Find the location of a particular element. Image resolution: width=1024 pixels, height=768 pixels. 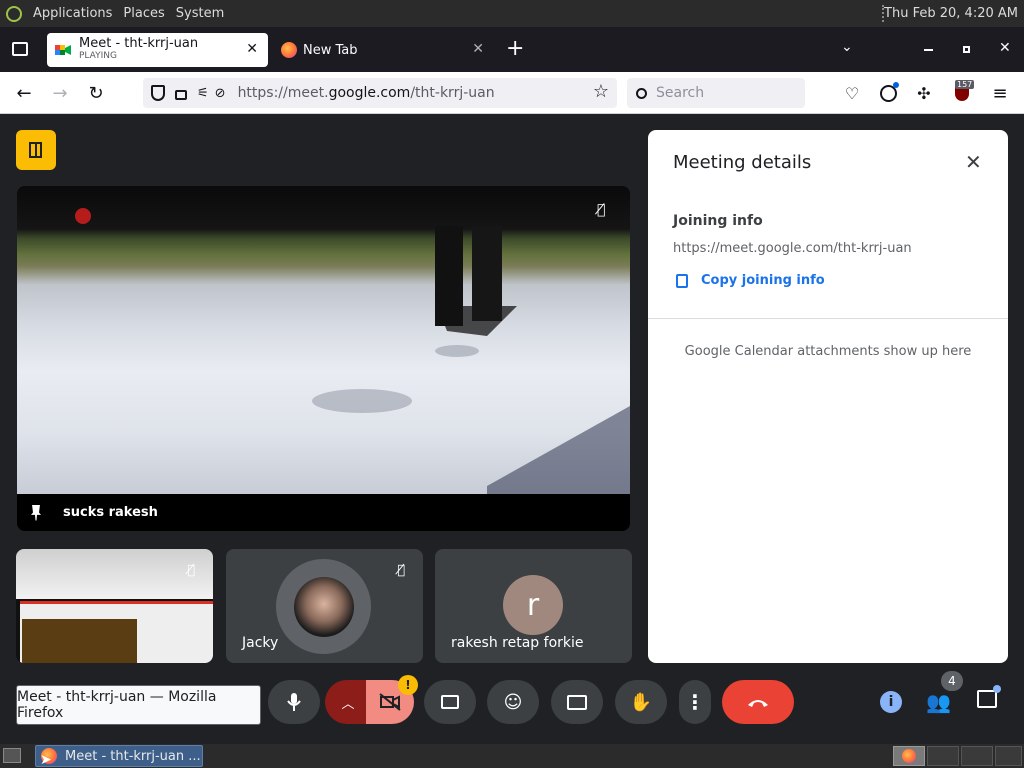

permissions-icon: ⚟ is located at coordinates (203, 93).